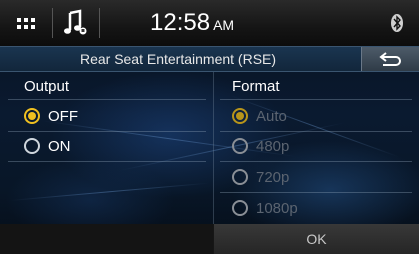 The height and width of the screenshot is (254, 419). I want to click on output-header: Output, so click(47, 86).